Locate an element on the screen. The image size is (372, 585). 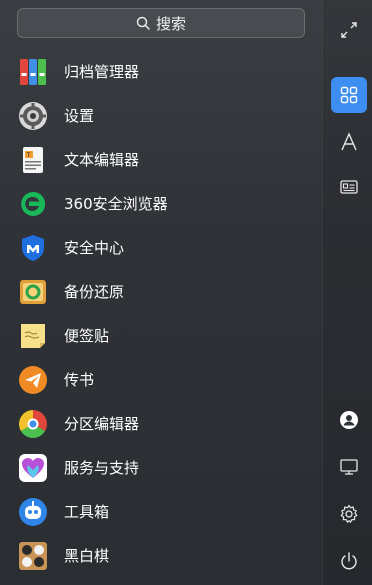
app-label: 安全中心 is located at coordinates (94, 248).